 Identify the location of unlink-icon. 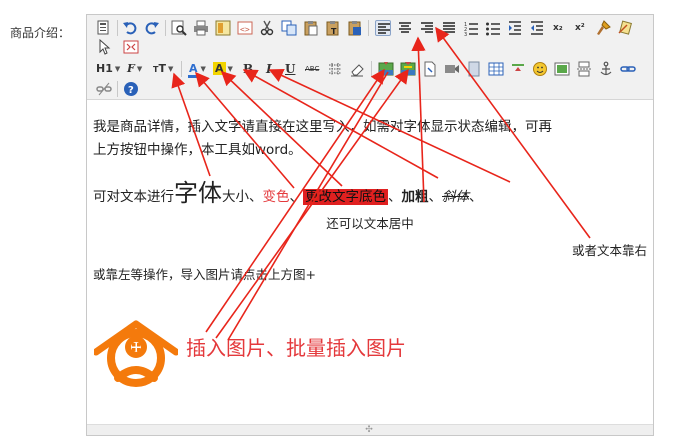
(104, 89).